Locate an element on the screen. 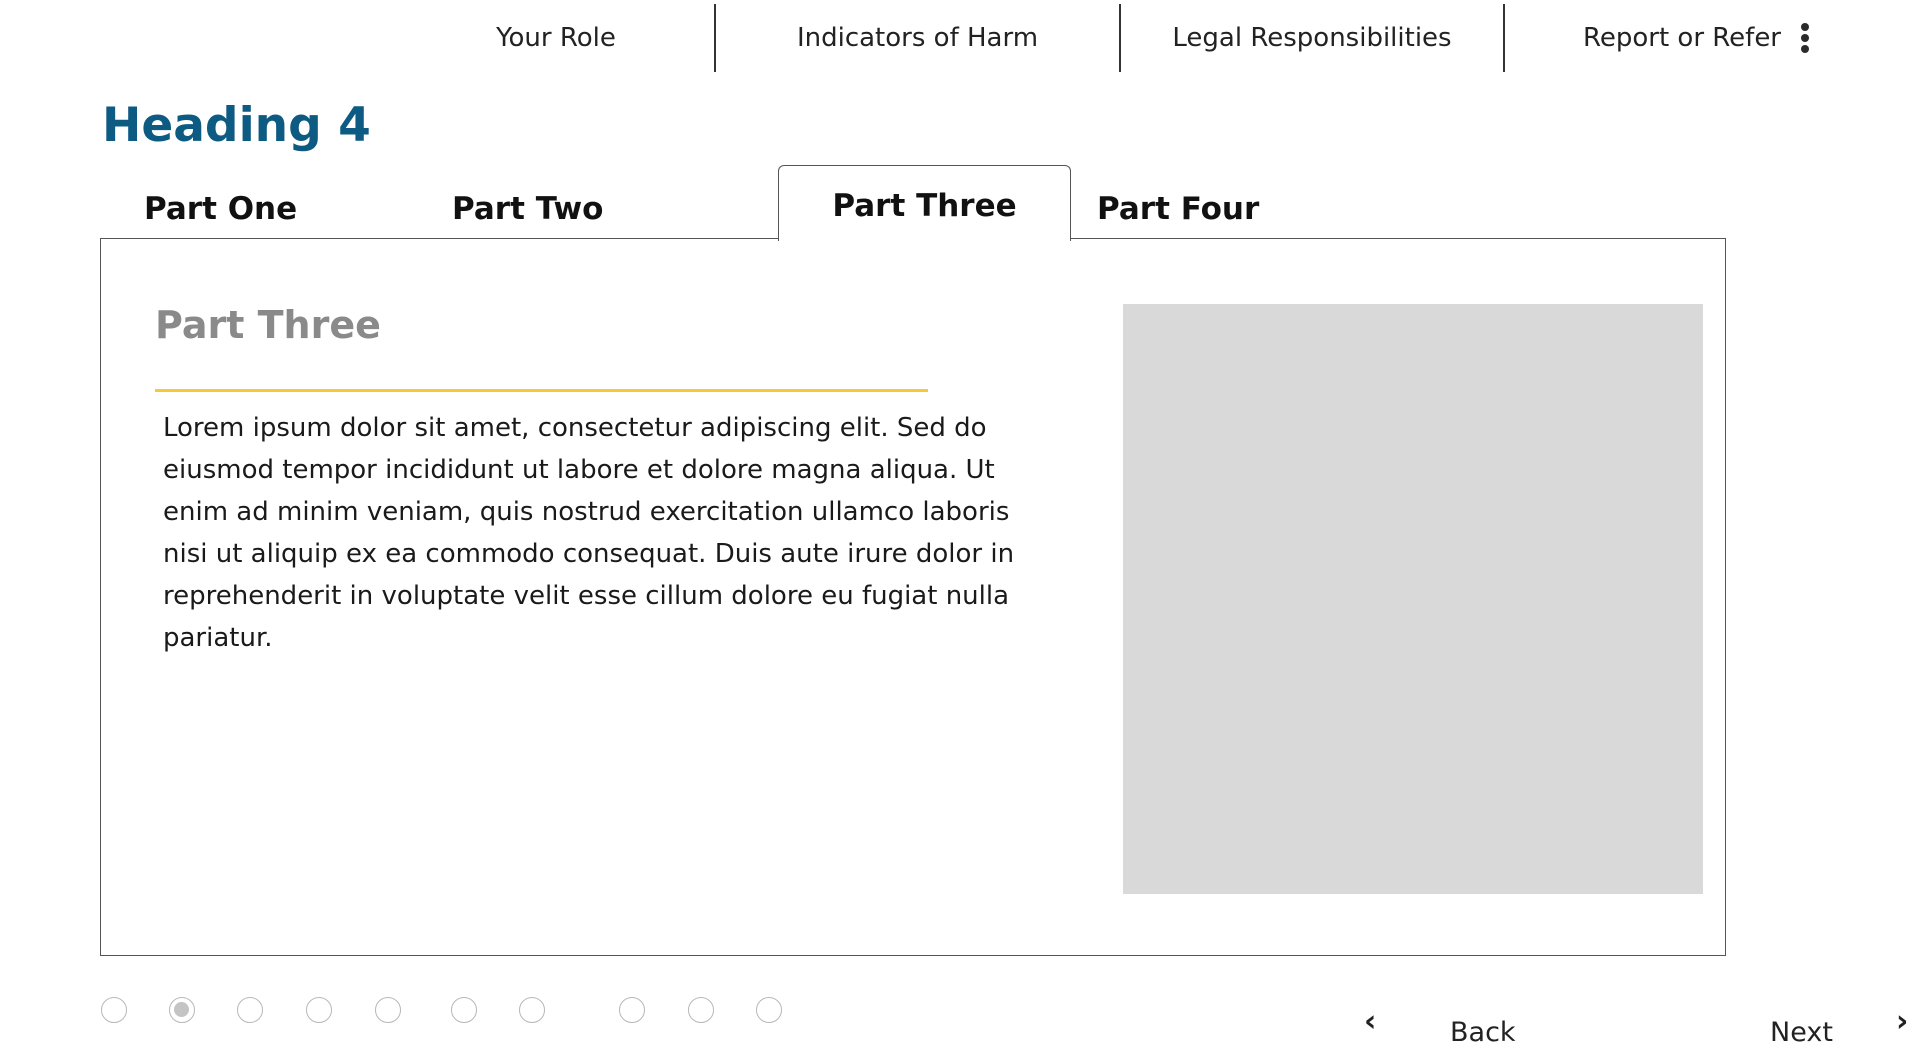 This screenshot has height=1059, width=1920. nav-item-report-or-refer-container: Report or Refer is located at coordinates (1657, 38).